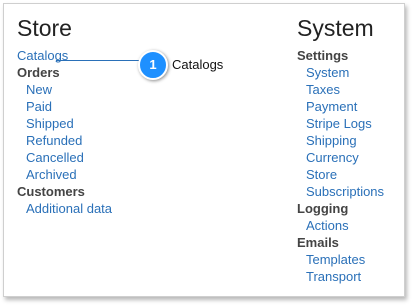 The height and width of the screenshot is (306, 413). What do you see at coordinates (327, 72) in the screenshot?
I see `settings-system-link: System` at bounding box center [327, 72].